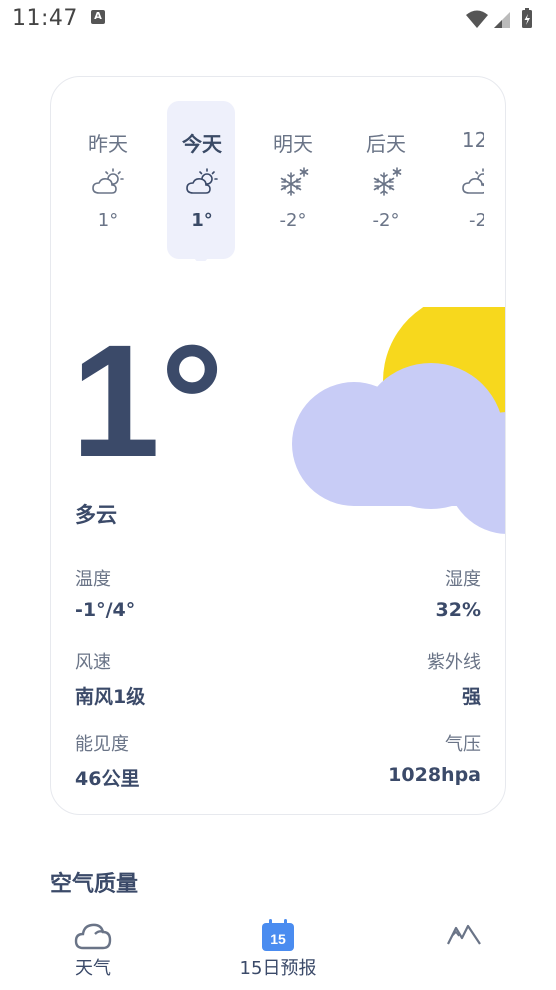 The image size is (556, 990). I want to click on day-label: 明天, so click(293, 144).